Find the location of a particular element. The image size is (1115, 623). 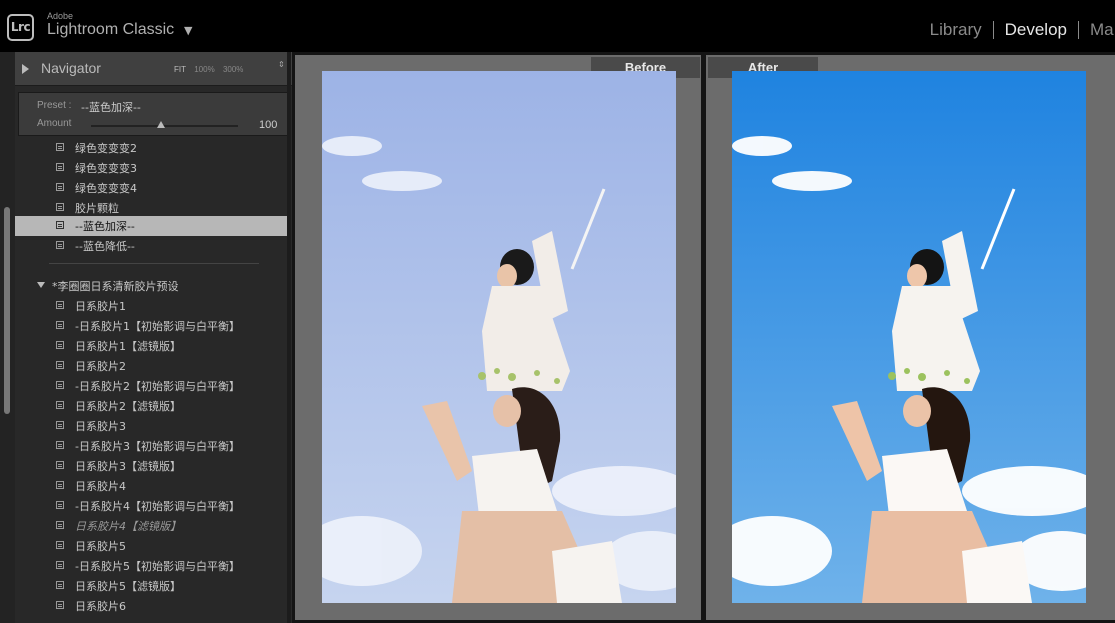

preset-item: 日系胶片2【滤镜版】 is located at coordinates (151, 406).